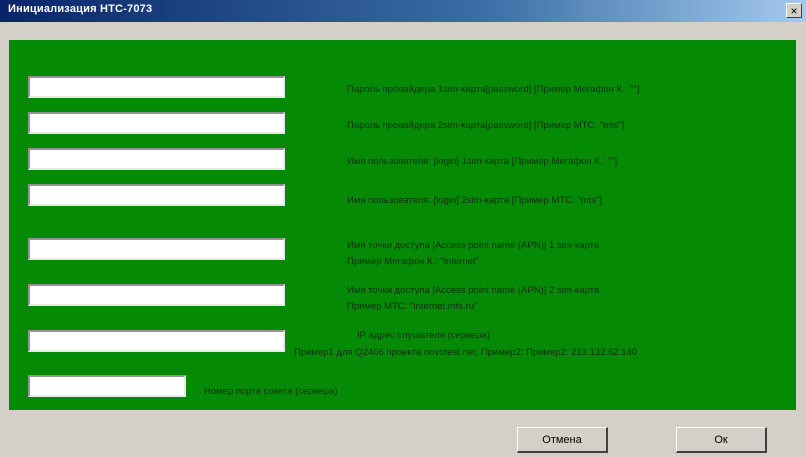 The image size is (806, 457). I want to click on apn-sim1-input, so click(156, 249).